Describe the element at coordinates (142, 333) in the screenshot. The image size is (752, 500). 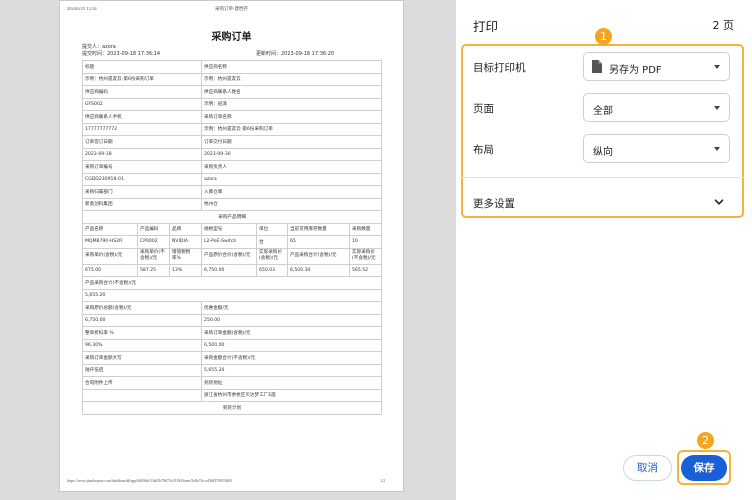
I see `table-cell: 整单折扣率 %` at that location.